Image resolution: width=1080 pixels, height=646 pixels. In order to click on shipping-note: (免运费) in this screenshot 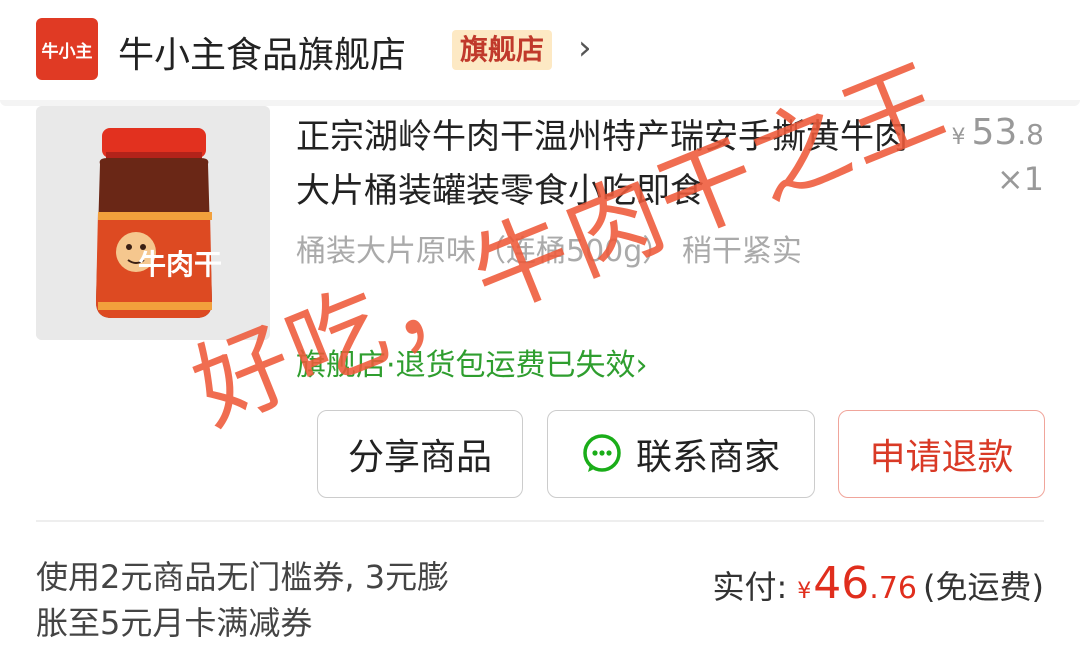, I will do `click(983, 587)`.